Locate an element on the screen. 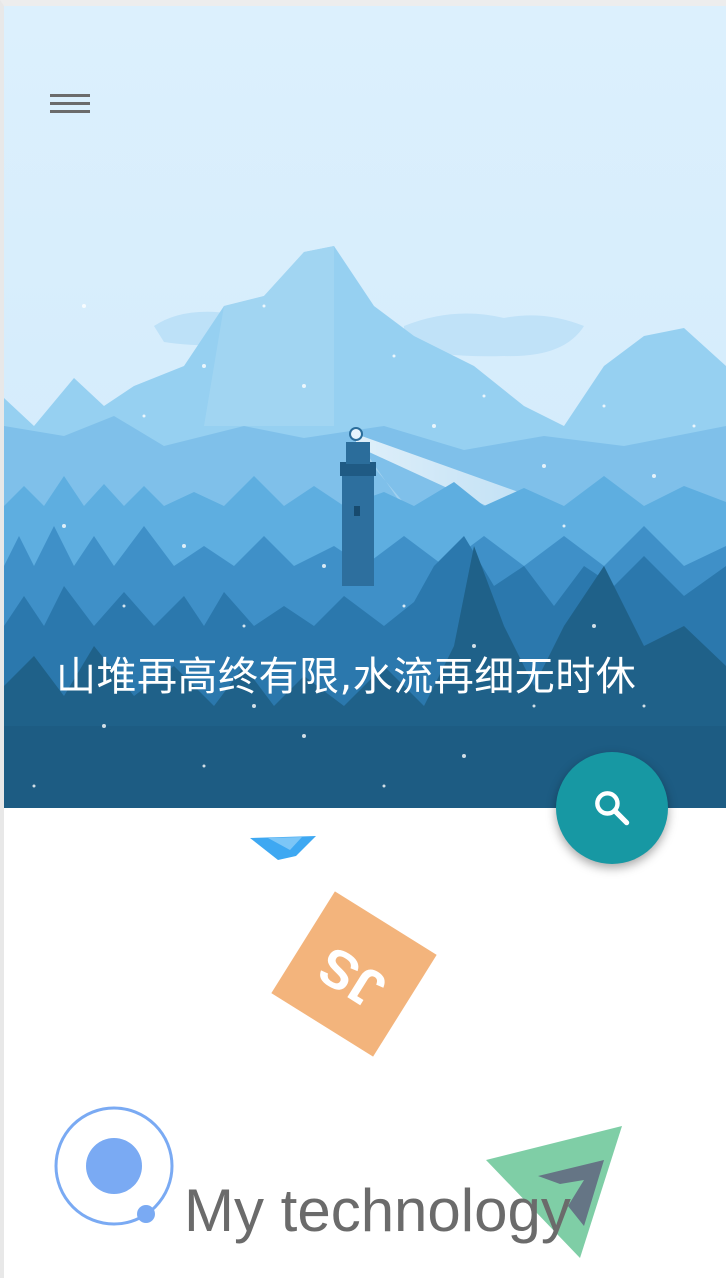 The width and height of the screenshot is (726, 1278). js-logo: JS is located at coordinates (354, 974).